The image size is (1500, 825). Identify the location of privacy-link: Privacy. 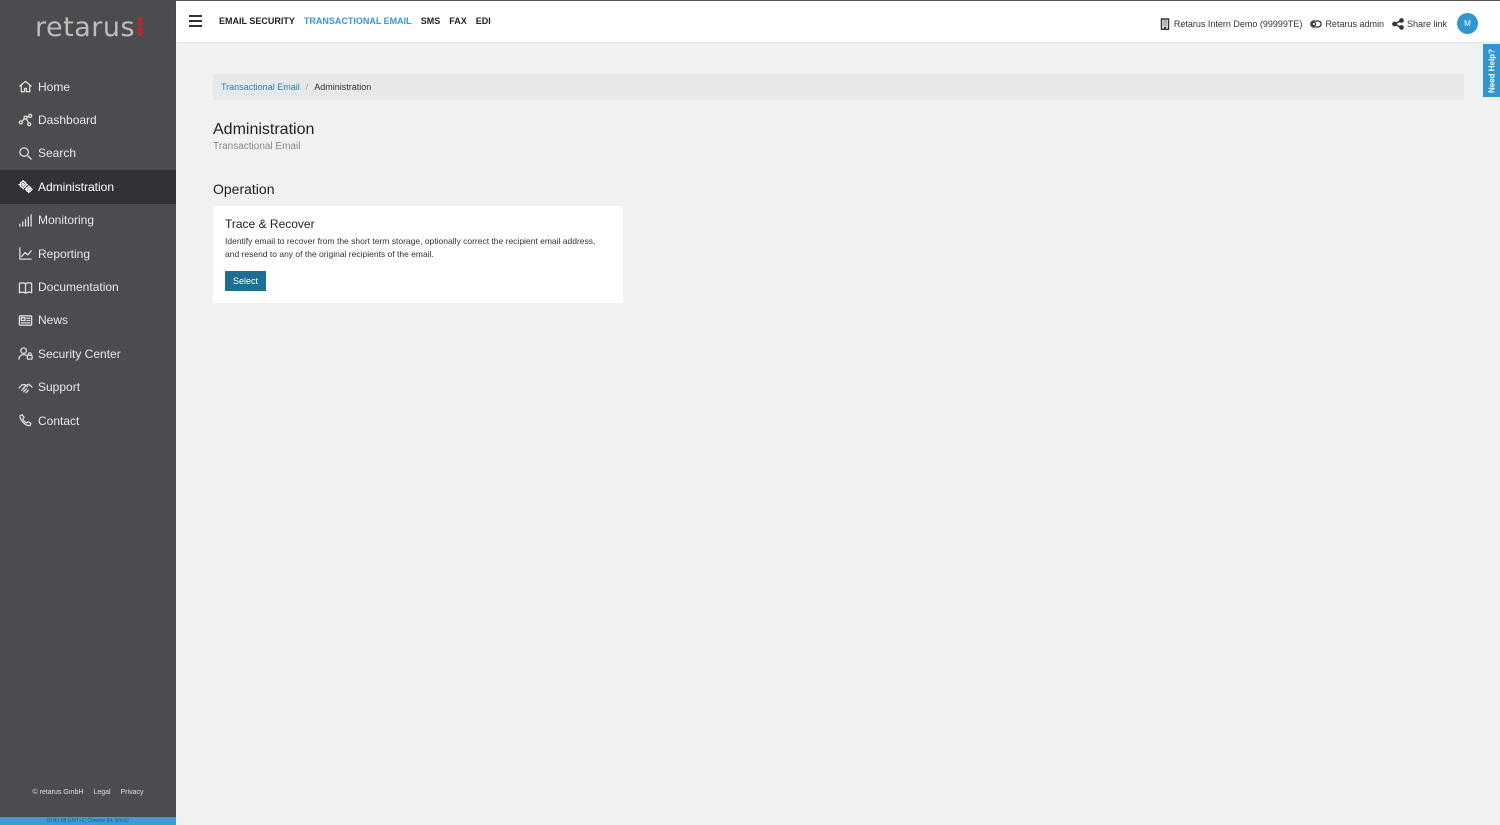
(132, 792).